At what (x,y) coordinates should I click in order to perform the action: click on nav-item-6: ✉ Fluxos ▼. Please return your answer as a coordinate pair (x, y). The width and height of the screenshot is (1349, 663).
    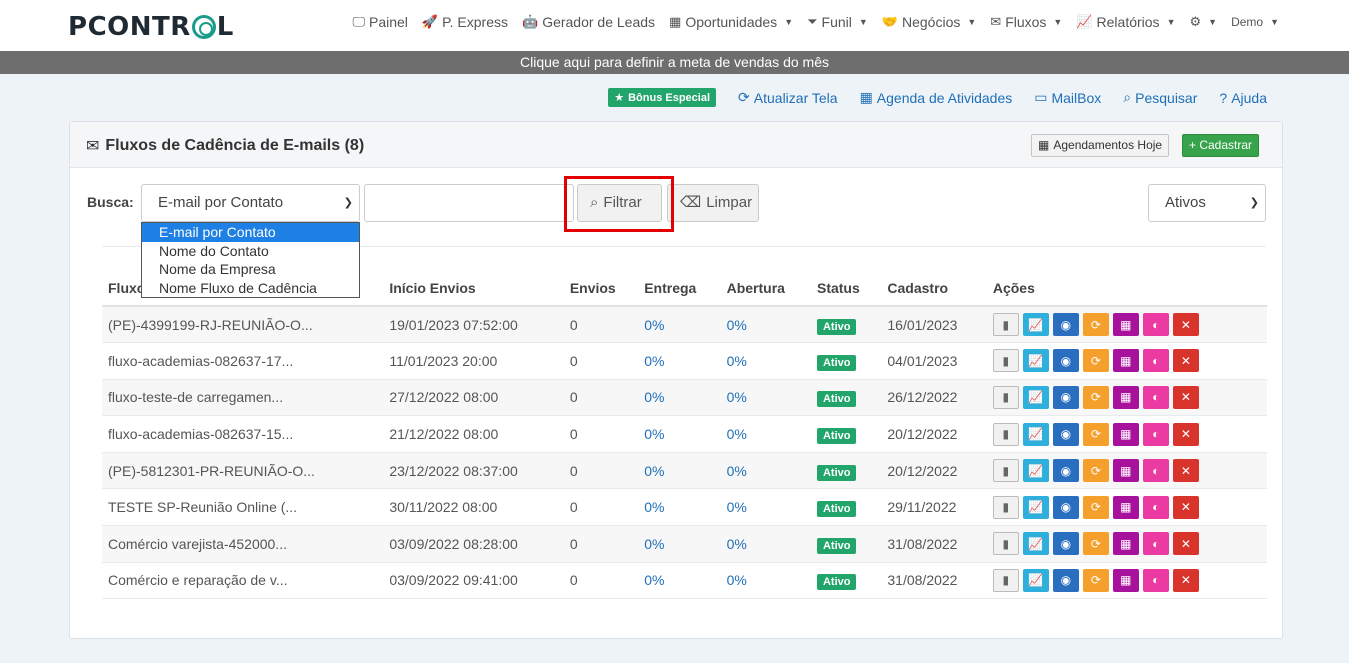
    Looking at the image, I should click on (1026, 22).